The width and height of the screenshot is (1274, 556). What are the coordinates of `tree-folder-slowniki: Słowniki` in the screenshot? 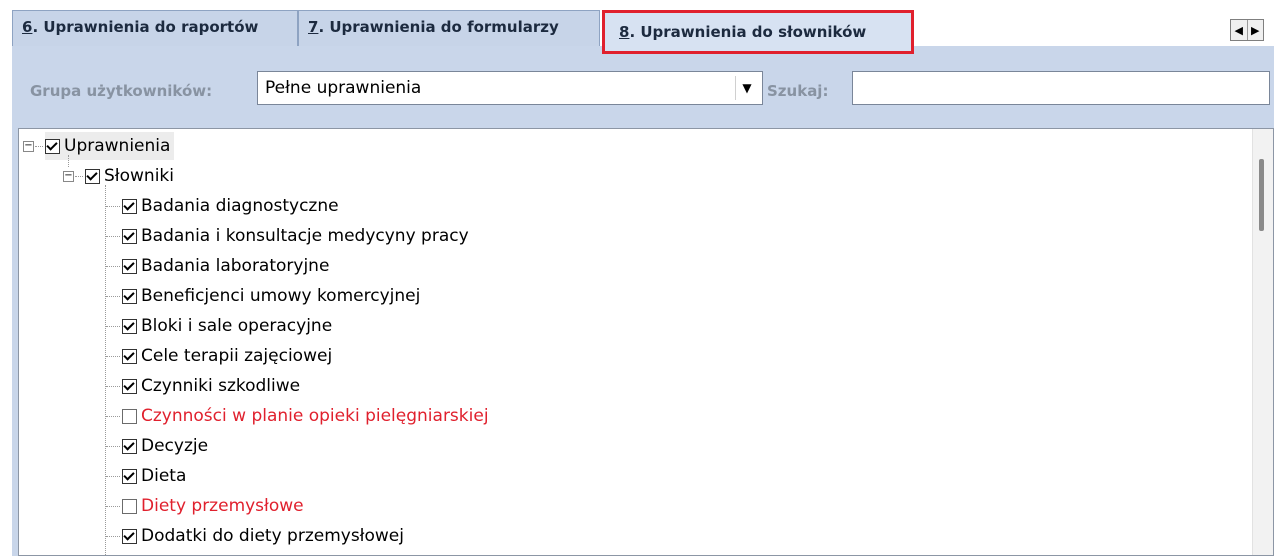 It's located at (129, 176).